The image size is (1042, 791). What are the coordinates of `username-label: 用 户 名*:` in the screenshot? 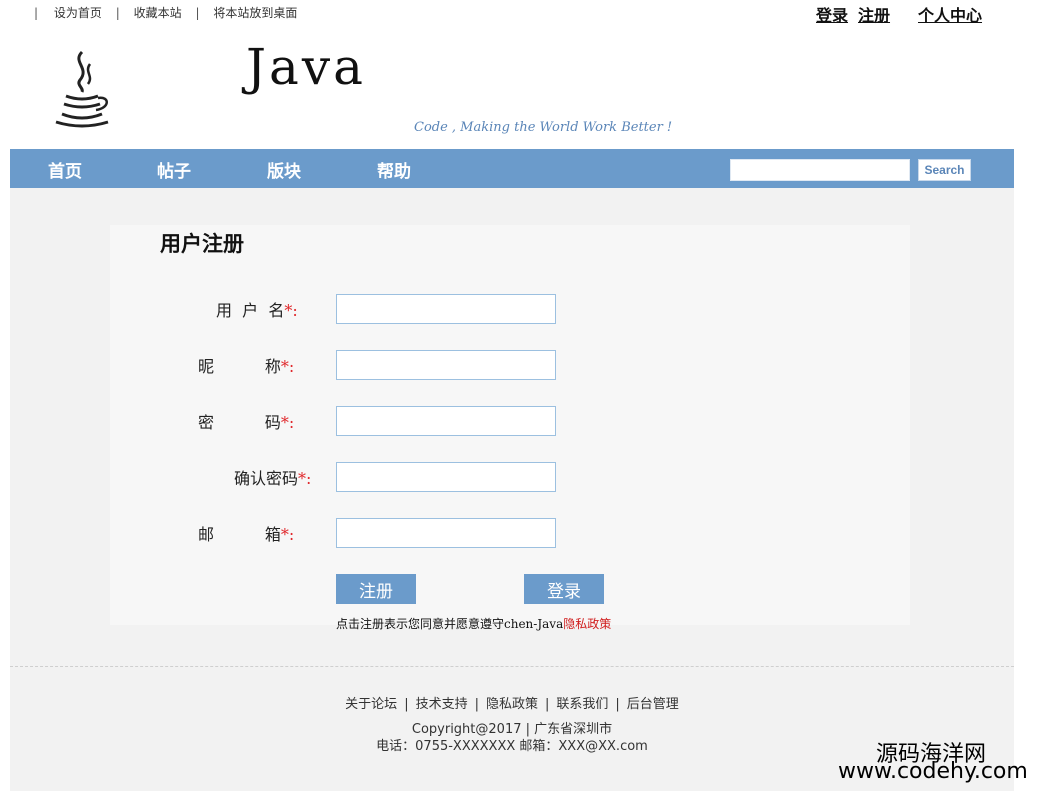 It's located at (257, 310).